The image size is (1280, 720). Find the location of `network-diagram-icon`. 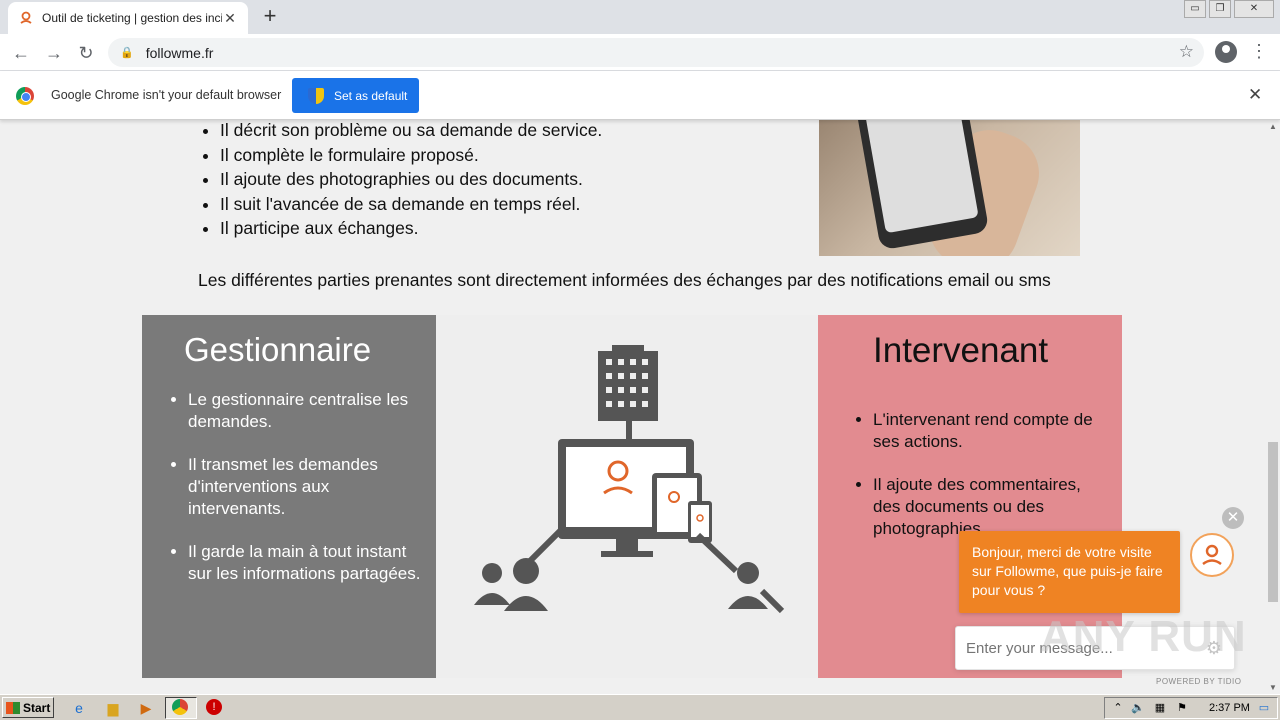

network-diagram-icon is located at coordinates (629, 479).